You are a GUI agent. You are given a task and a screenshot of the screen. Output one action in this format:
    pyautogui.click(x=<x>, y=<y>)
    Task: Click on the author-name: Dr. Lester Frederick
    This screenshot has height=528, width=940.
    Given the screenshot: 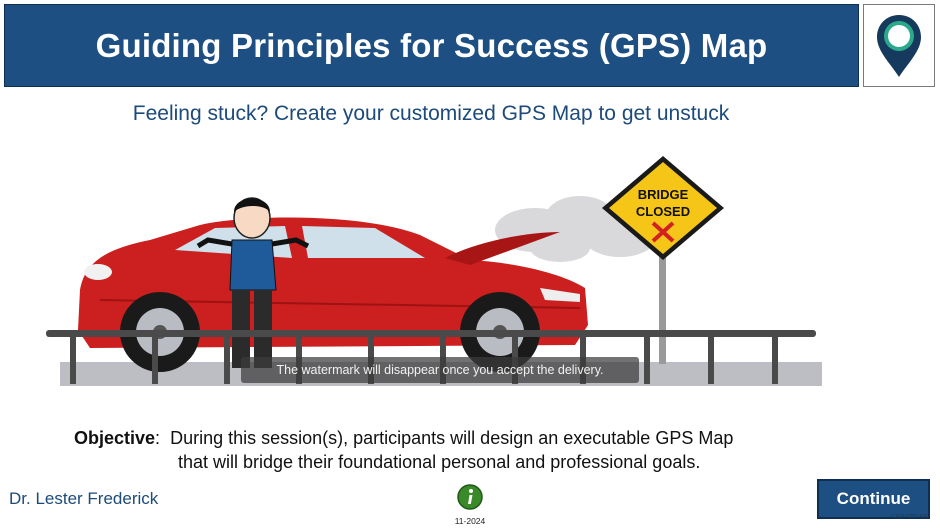 What is the action you would take?
    pyautogui.click(x=84, y=498)
    